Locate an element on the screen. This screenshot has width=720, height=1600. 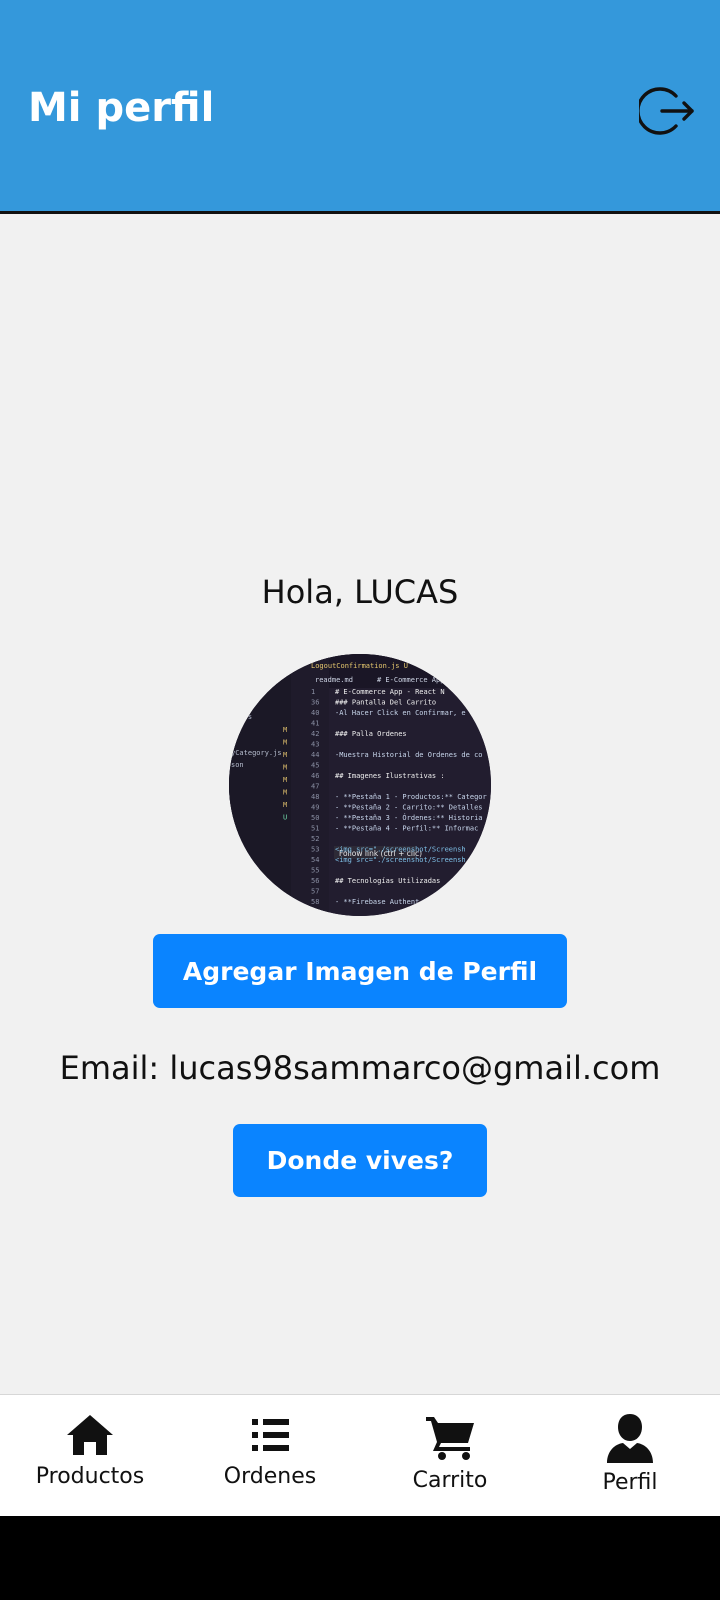
avatar-sidebar-file: yCategory.js is located at coordinates (256, 753).